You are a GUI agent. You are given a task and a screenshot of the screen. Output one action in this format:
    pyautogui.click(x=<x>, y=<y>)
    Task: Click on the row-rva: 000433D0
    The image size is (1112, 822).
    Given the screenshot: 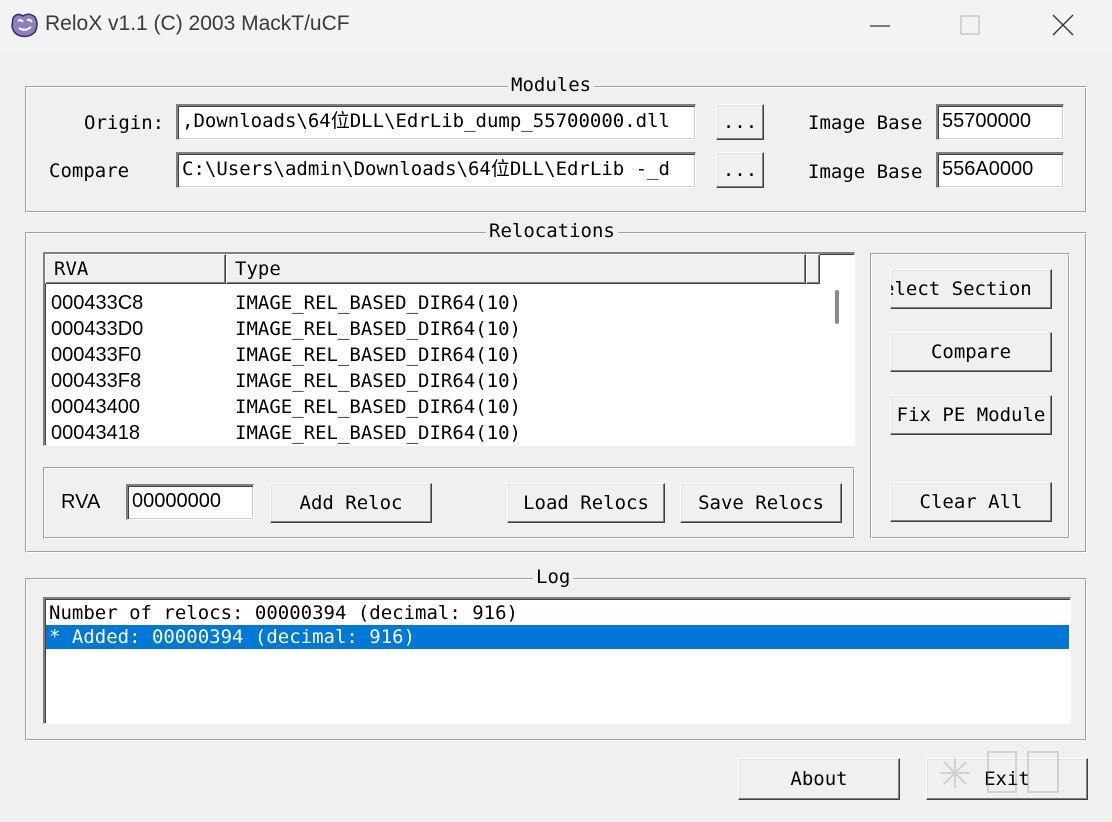 What is the action you would take?
    pyautogui.click(x=97, y=329)
    